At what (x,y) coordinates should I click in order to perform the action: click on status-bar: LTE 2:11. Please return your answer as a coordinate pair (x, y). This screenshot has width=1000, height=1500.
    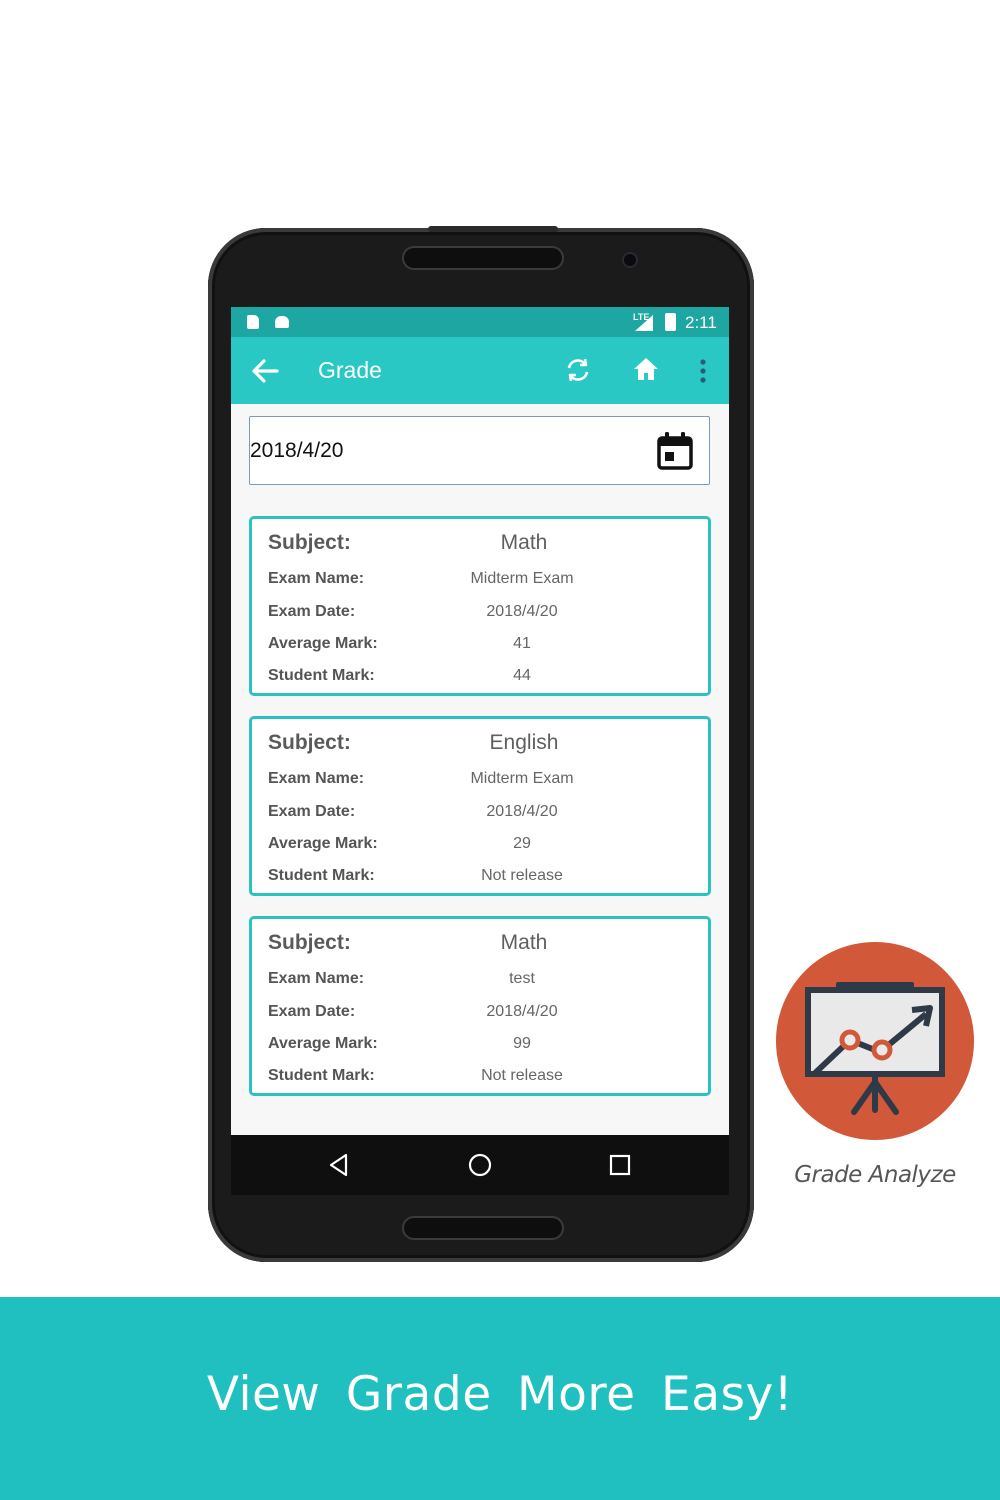
    Looking at the image, I should click on (480, 322).